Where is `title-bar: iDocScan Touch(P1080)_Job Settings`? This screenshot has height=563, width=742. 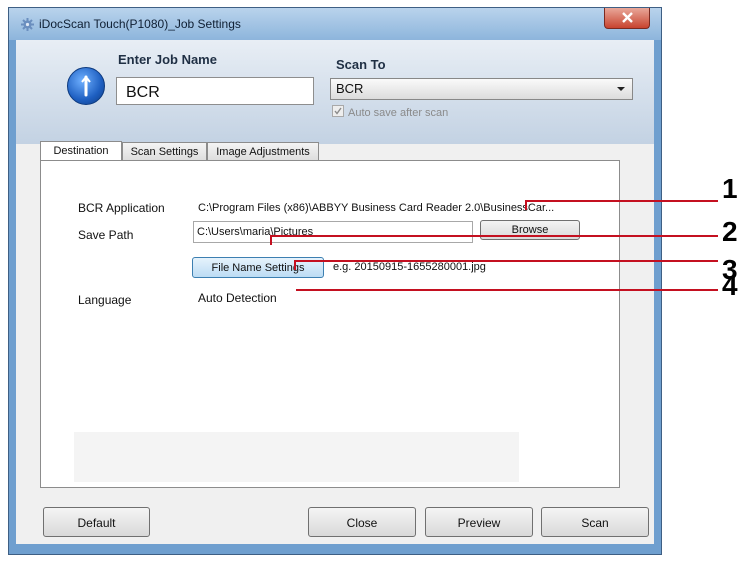
title-bar: iDocScan Touch(P1080)_Job Settings is located at coordinates (335, 24).